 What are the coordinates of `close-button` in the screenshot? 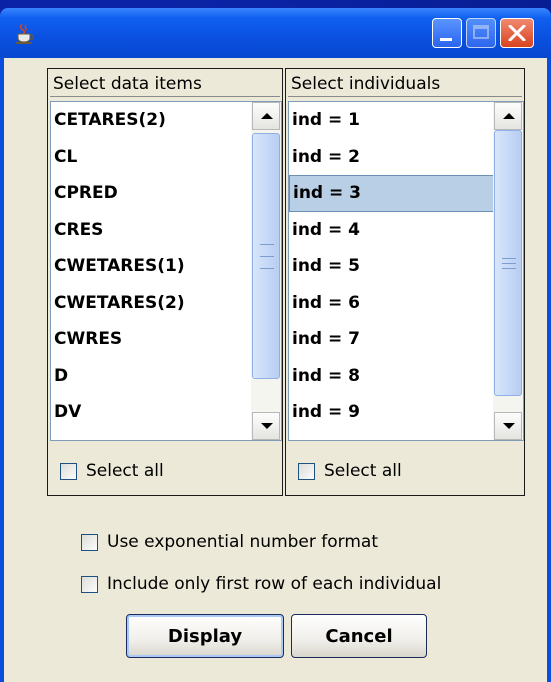 It's located at (517, 33).